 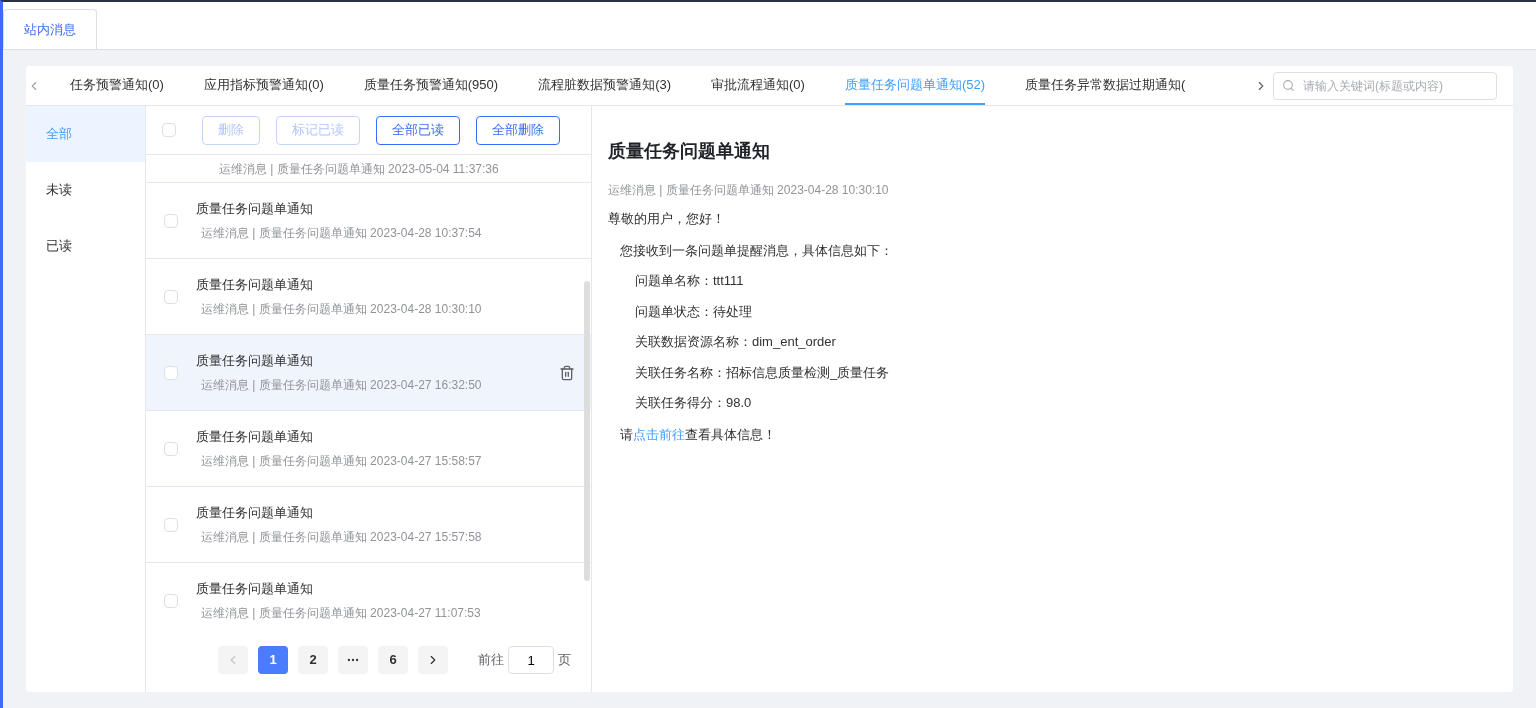 What do you see at coordinates (85, 190) in the screenshot?
I see `filter-item: 未读` at bounding box center [85, 190].